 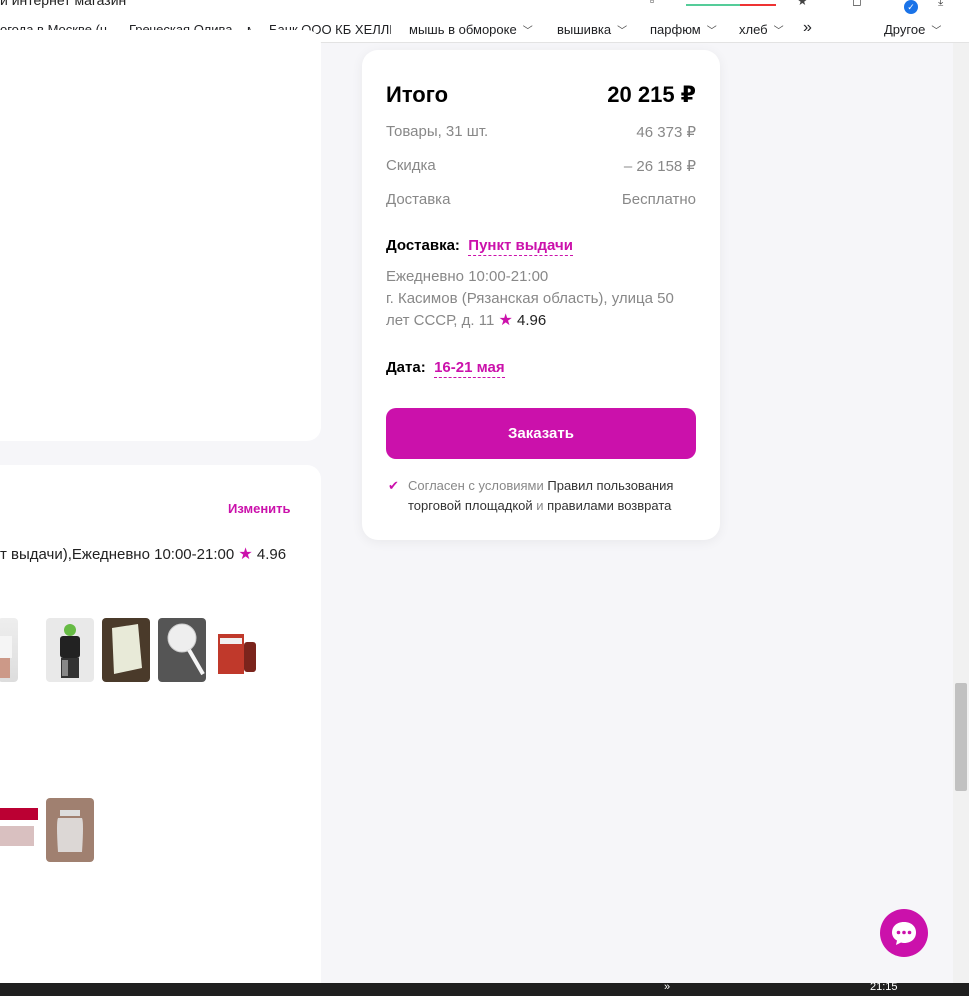 I want to click on tab-title: й интернет магазин, so click(x=63, y=4).